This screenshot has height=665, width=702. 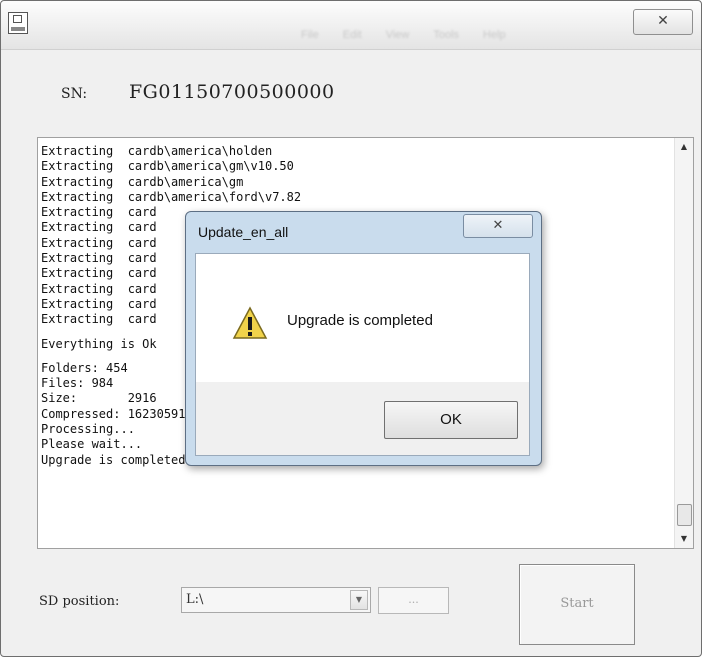 I want to click on background-menu-item: Tools, so click(x=446, y=35).